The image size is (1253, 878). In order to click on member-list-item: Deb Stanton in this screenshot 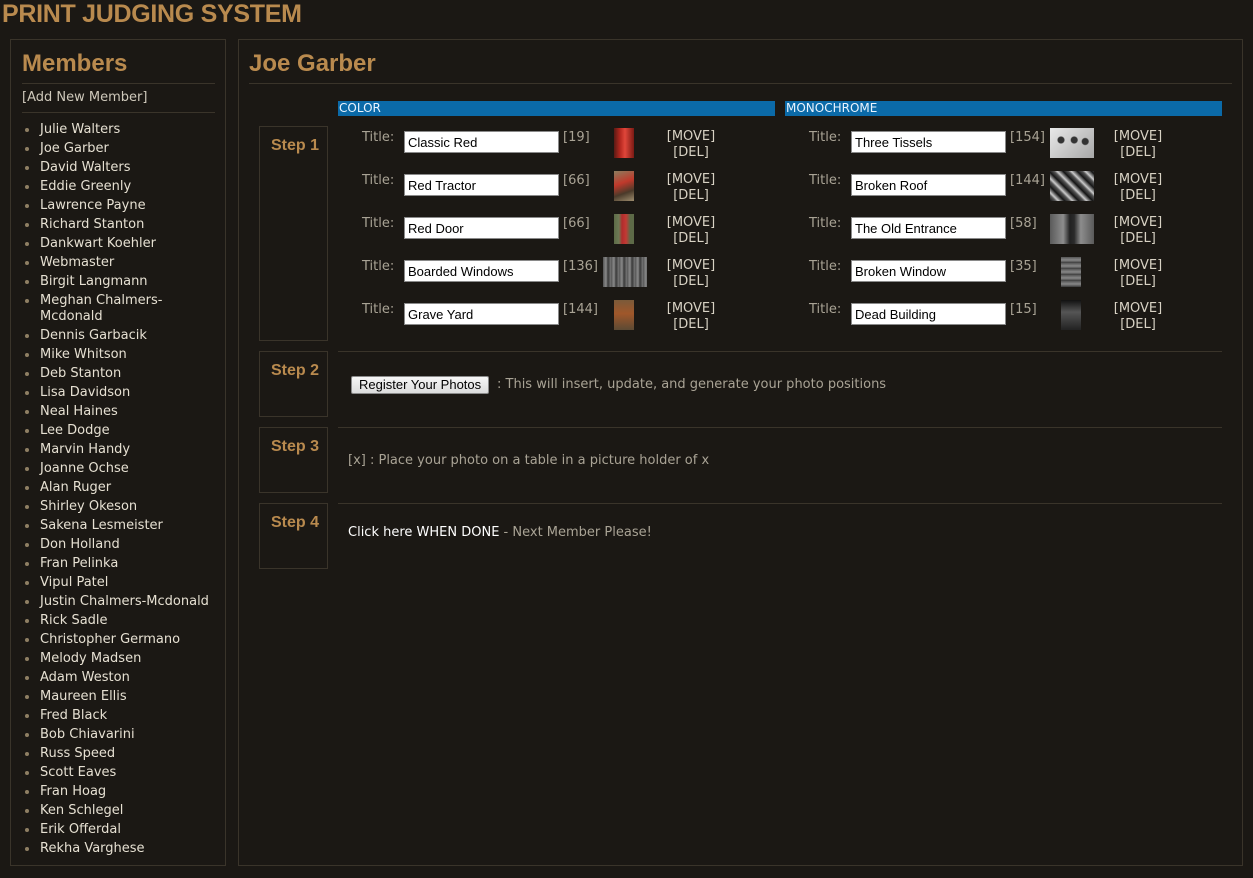, I will do `click(120, 374)`.